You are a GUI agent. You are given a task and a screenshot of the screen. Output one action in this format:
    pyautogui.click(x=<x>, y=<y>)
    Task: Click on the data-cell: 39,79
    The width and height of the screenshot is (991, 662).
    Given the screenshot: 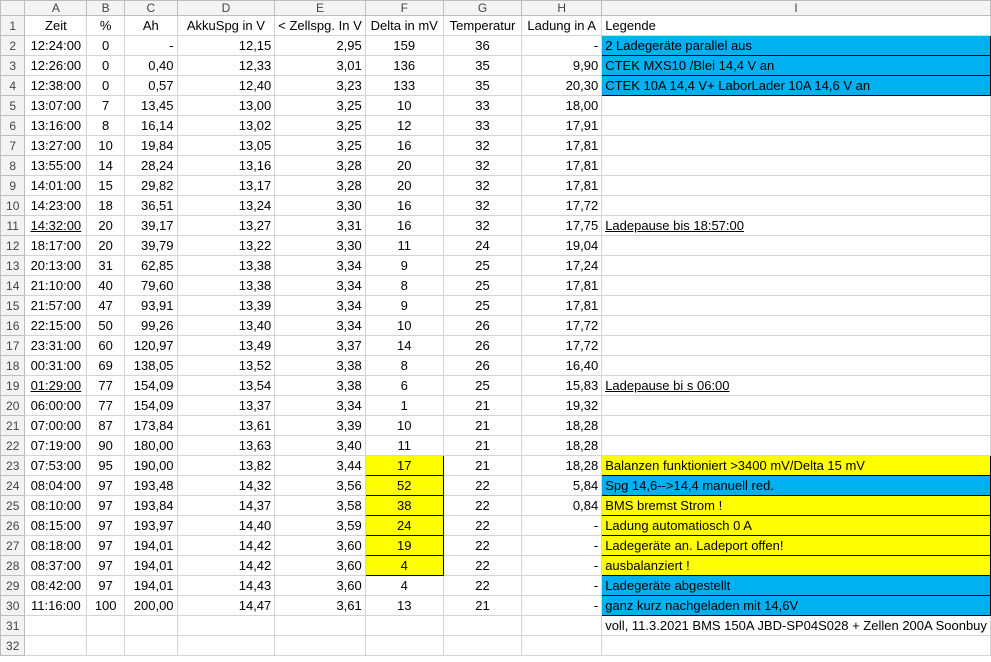 What is the action you would take?
    pyautogui.click(x=151, y=245)
    